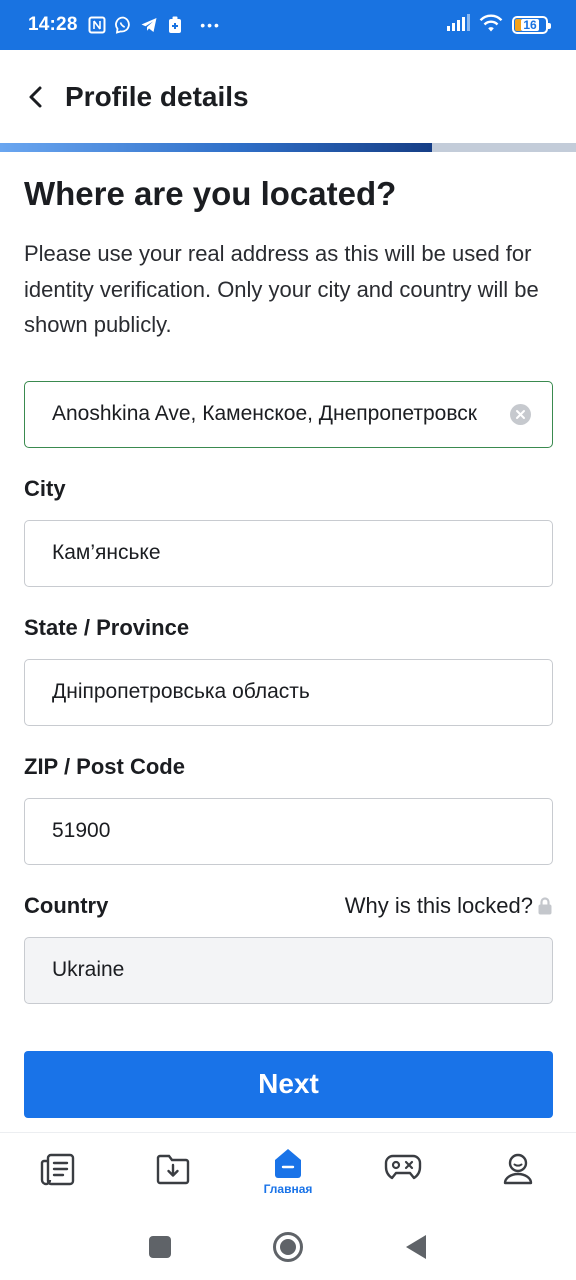 Image resolution: width=576 pixels, height=1280 pixels. What do you see at coordinates (518, 1169) in the screenshot?
I see `profile-icon` at bounding box center [518, 1169].